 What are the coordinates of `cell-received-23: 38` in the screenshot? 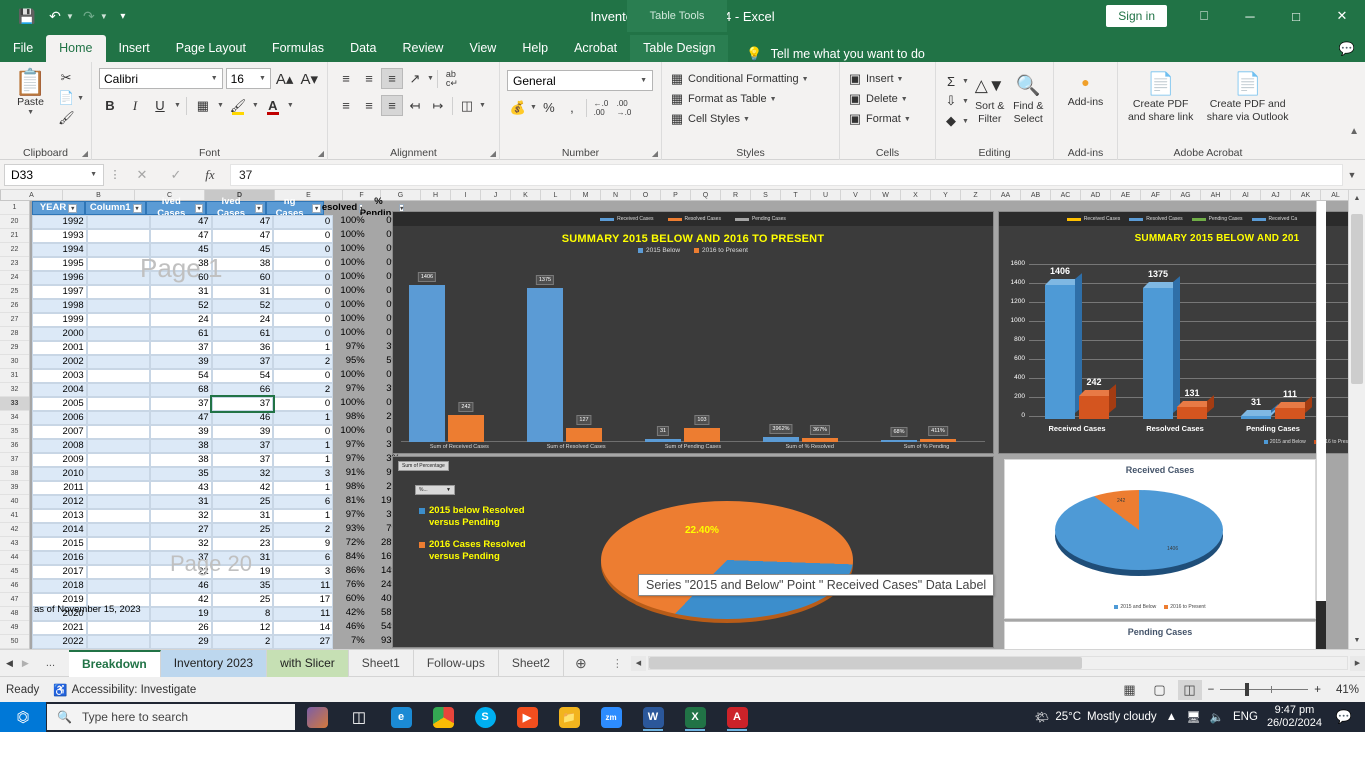 It's located at (181, 264).